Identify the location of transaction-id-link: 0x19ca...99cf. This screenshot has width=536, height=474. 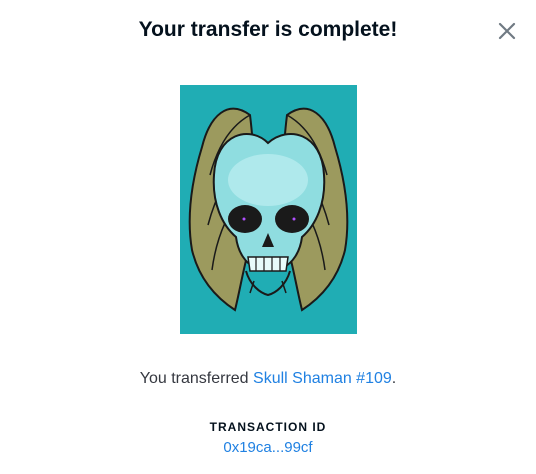
(267, 447).